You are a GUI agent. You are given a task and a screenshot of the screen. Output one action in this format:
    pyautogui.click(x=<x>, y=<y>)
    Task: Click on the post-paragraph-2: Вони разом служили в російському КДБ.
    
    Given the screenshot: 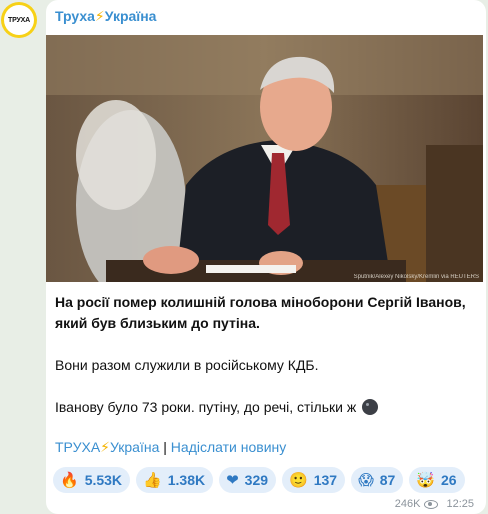 What is the action you would take?
    pyautogui.click(x=187, y=365)
    